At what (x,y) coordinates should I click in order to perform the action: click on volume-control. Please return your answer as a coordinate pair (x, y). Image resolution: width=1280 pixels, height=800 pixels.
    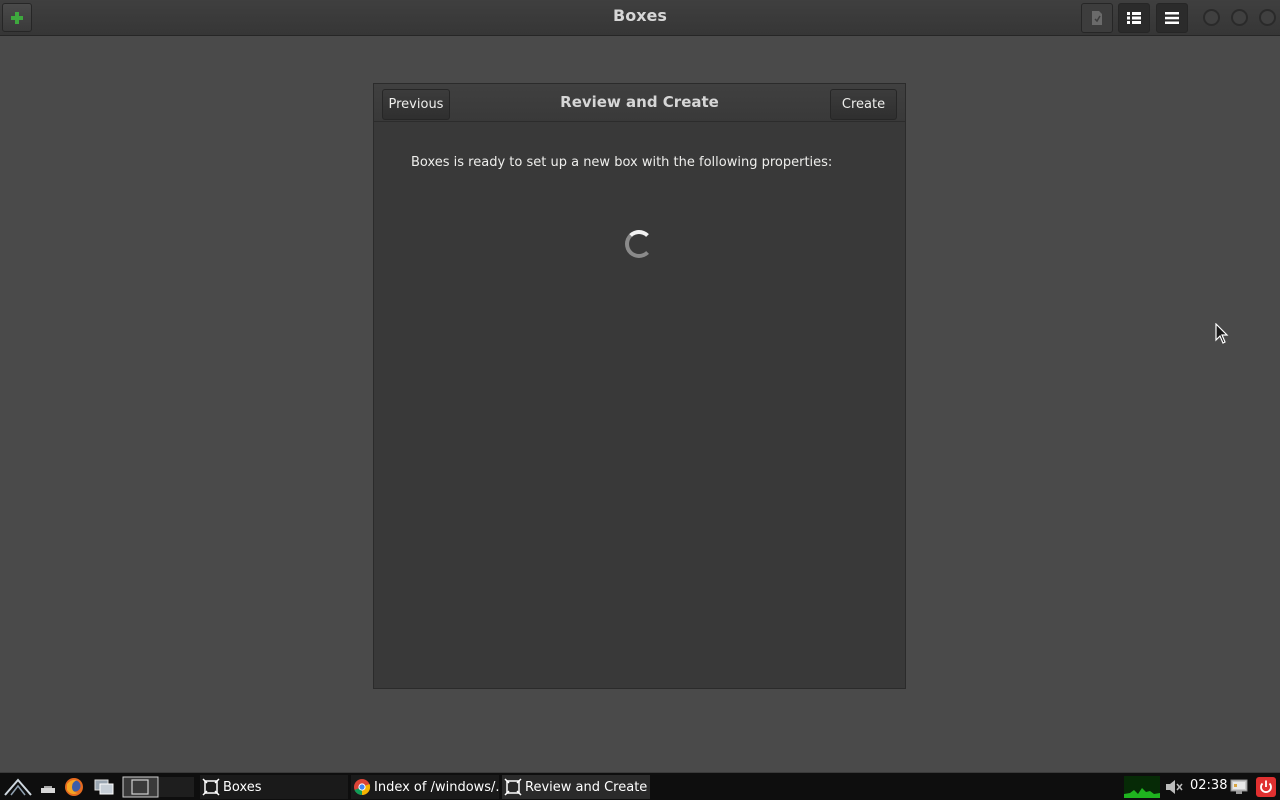
    Looking at the image, I should click on (1174, 787).